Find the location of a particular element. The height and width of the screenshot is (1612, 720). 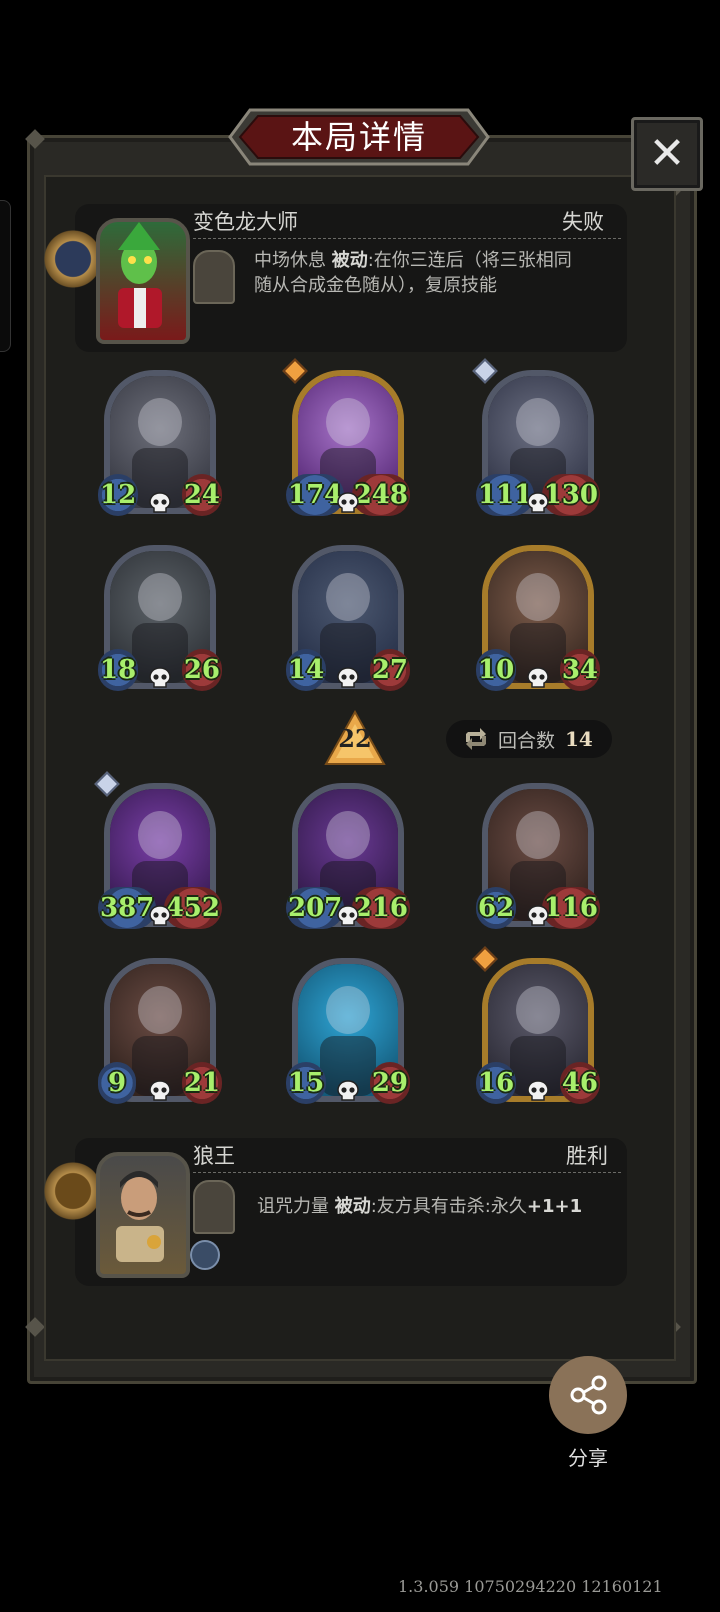

player-result: 胜利 is located at coordinates (587, 1156).